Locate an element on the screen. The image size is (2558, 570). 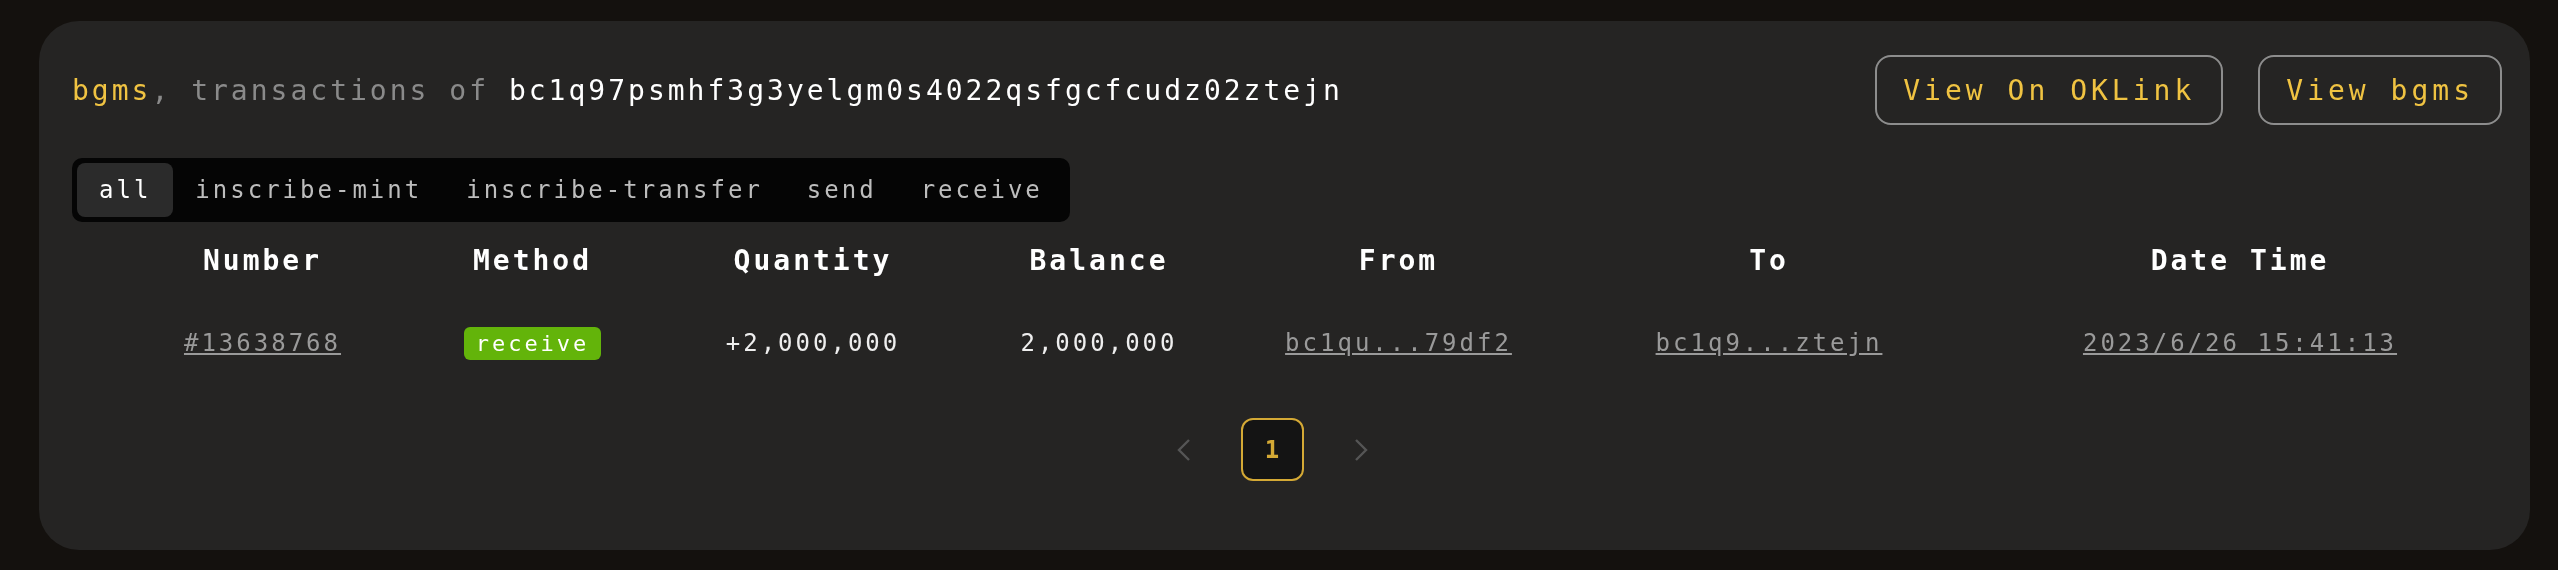
column-header: From is located at coordinates (1398, 260).